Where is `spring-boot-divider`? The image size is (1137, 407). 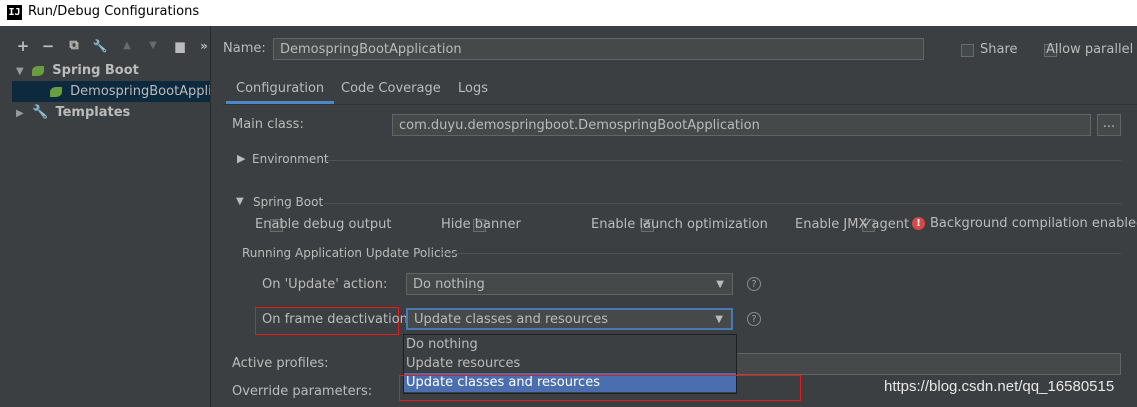 spring-boot-divider is located at coordinates (722, 203).